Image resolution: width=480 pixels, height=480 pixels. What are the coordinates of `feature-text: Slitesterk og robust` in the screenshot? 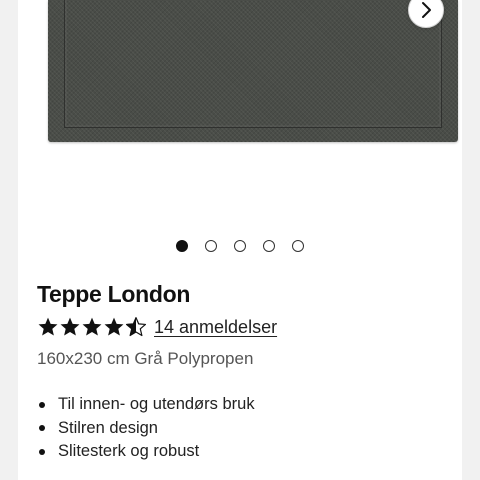 It's located at (129, 451).